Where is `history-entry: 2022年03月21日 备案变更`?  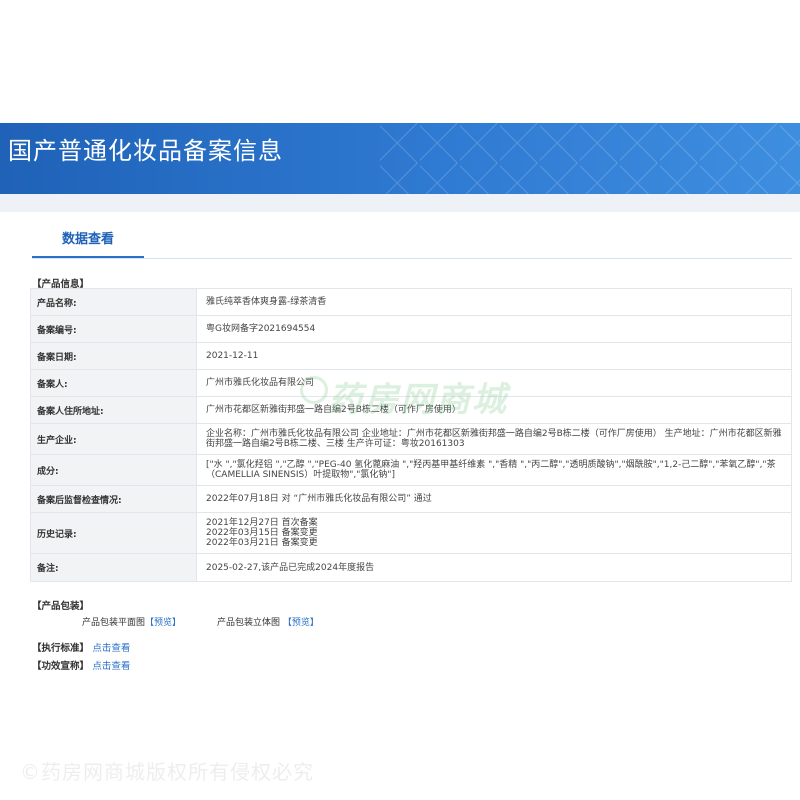 history-entry: 2022年03月21日 备案变更 is located at coordinates (262, 543).